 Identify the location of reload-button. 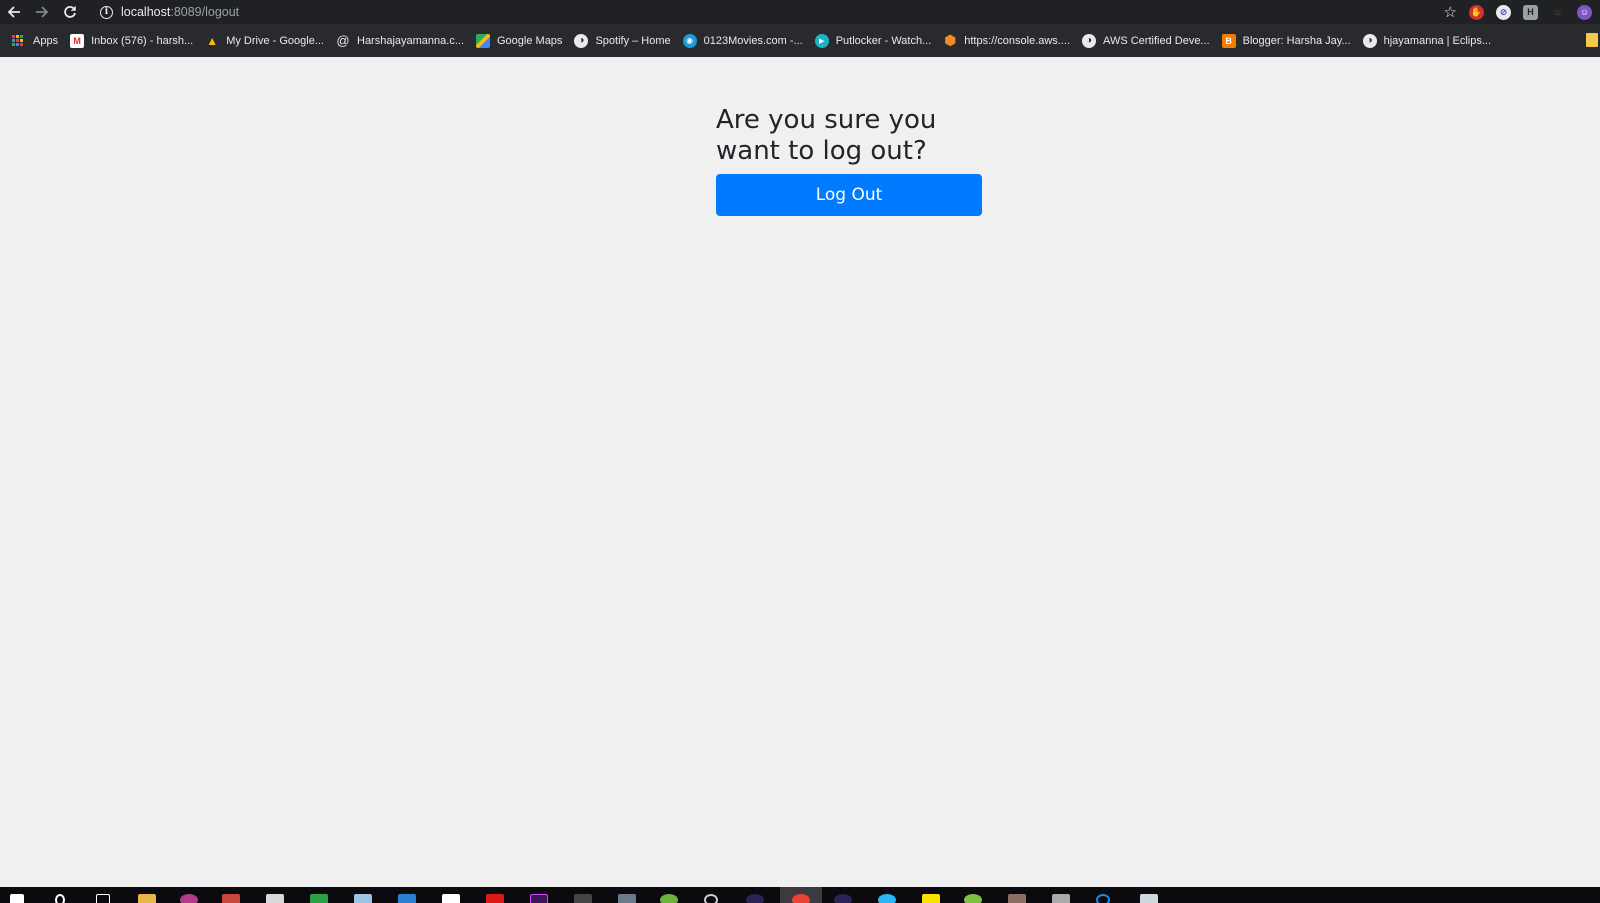
(70, 12).